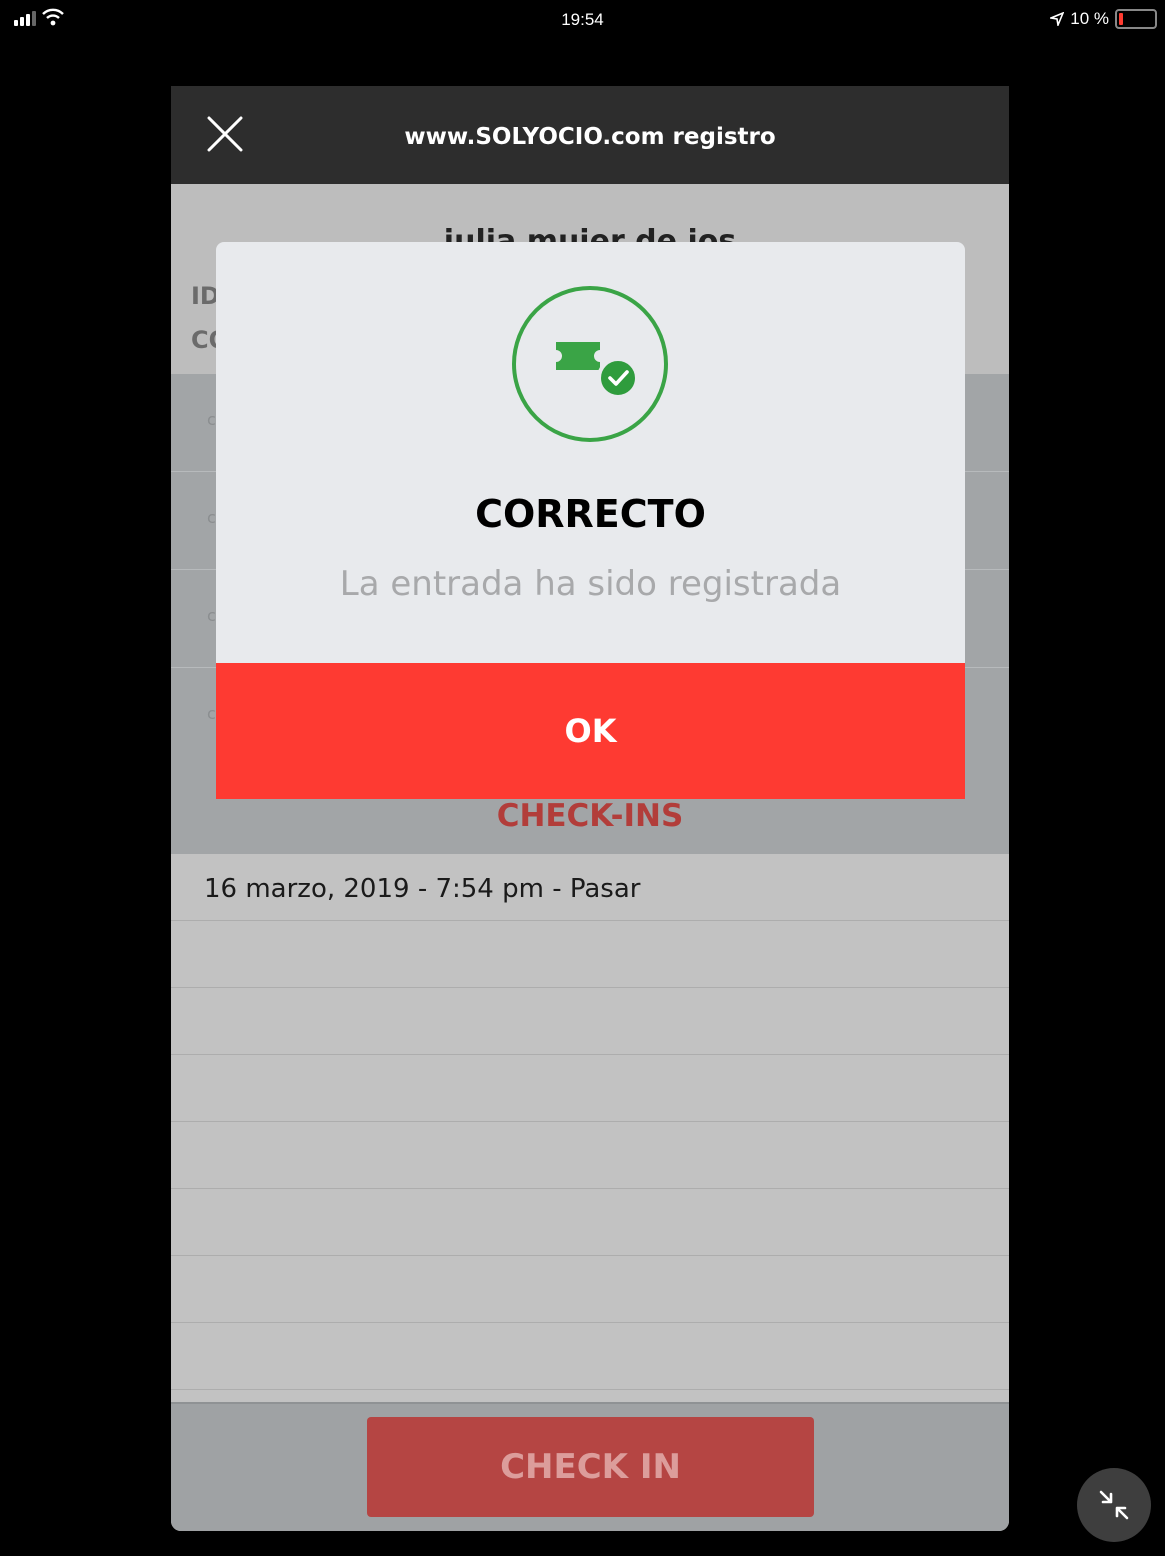 The height and width of the screenshot is (1556, 1165). I want to click on check-in-button: CHECK IN, so click(590, 1467).